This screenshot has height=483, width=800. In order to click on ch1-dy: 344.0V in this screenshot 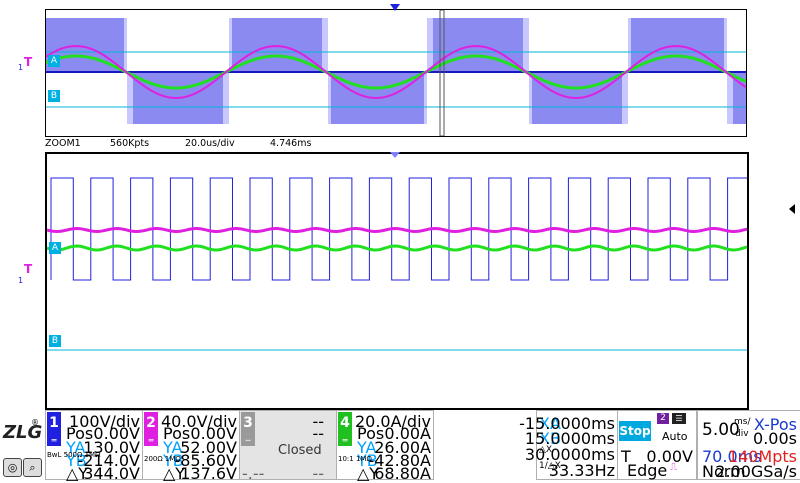, I will do `click(111, 473)`.